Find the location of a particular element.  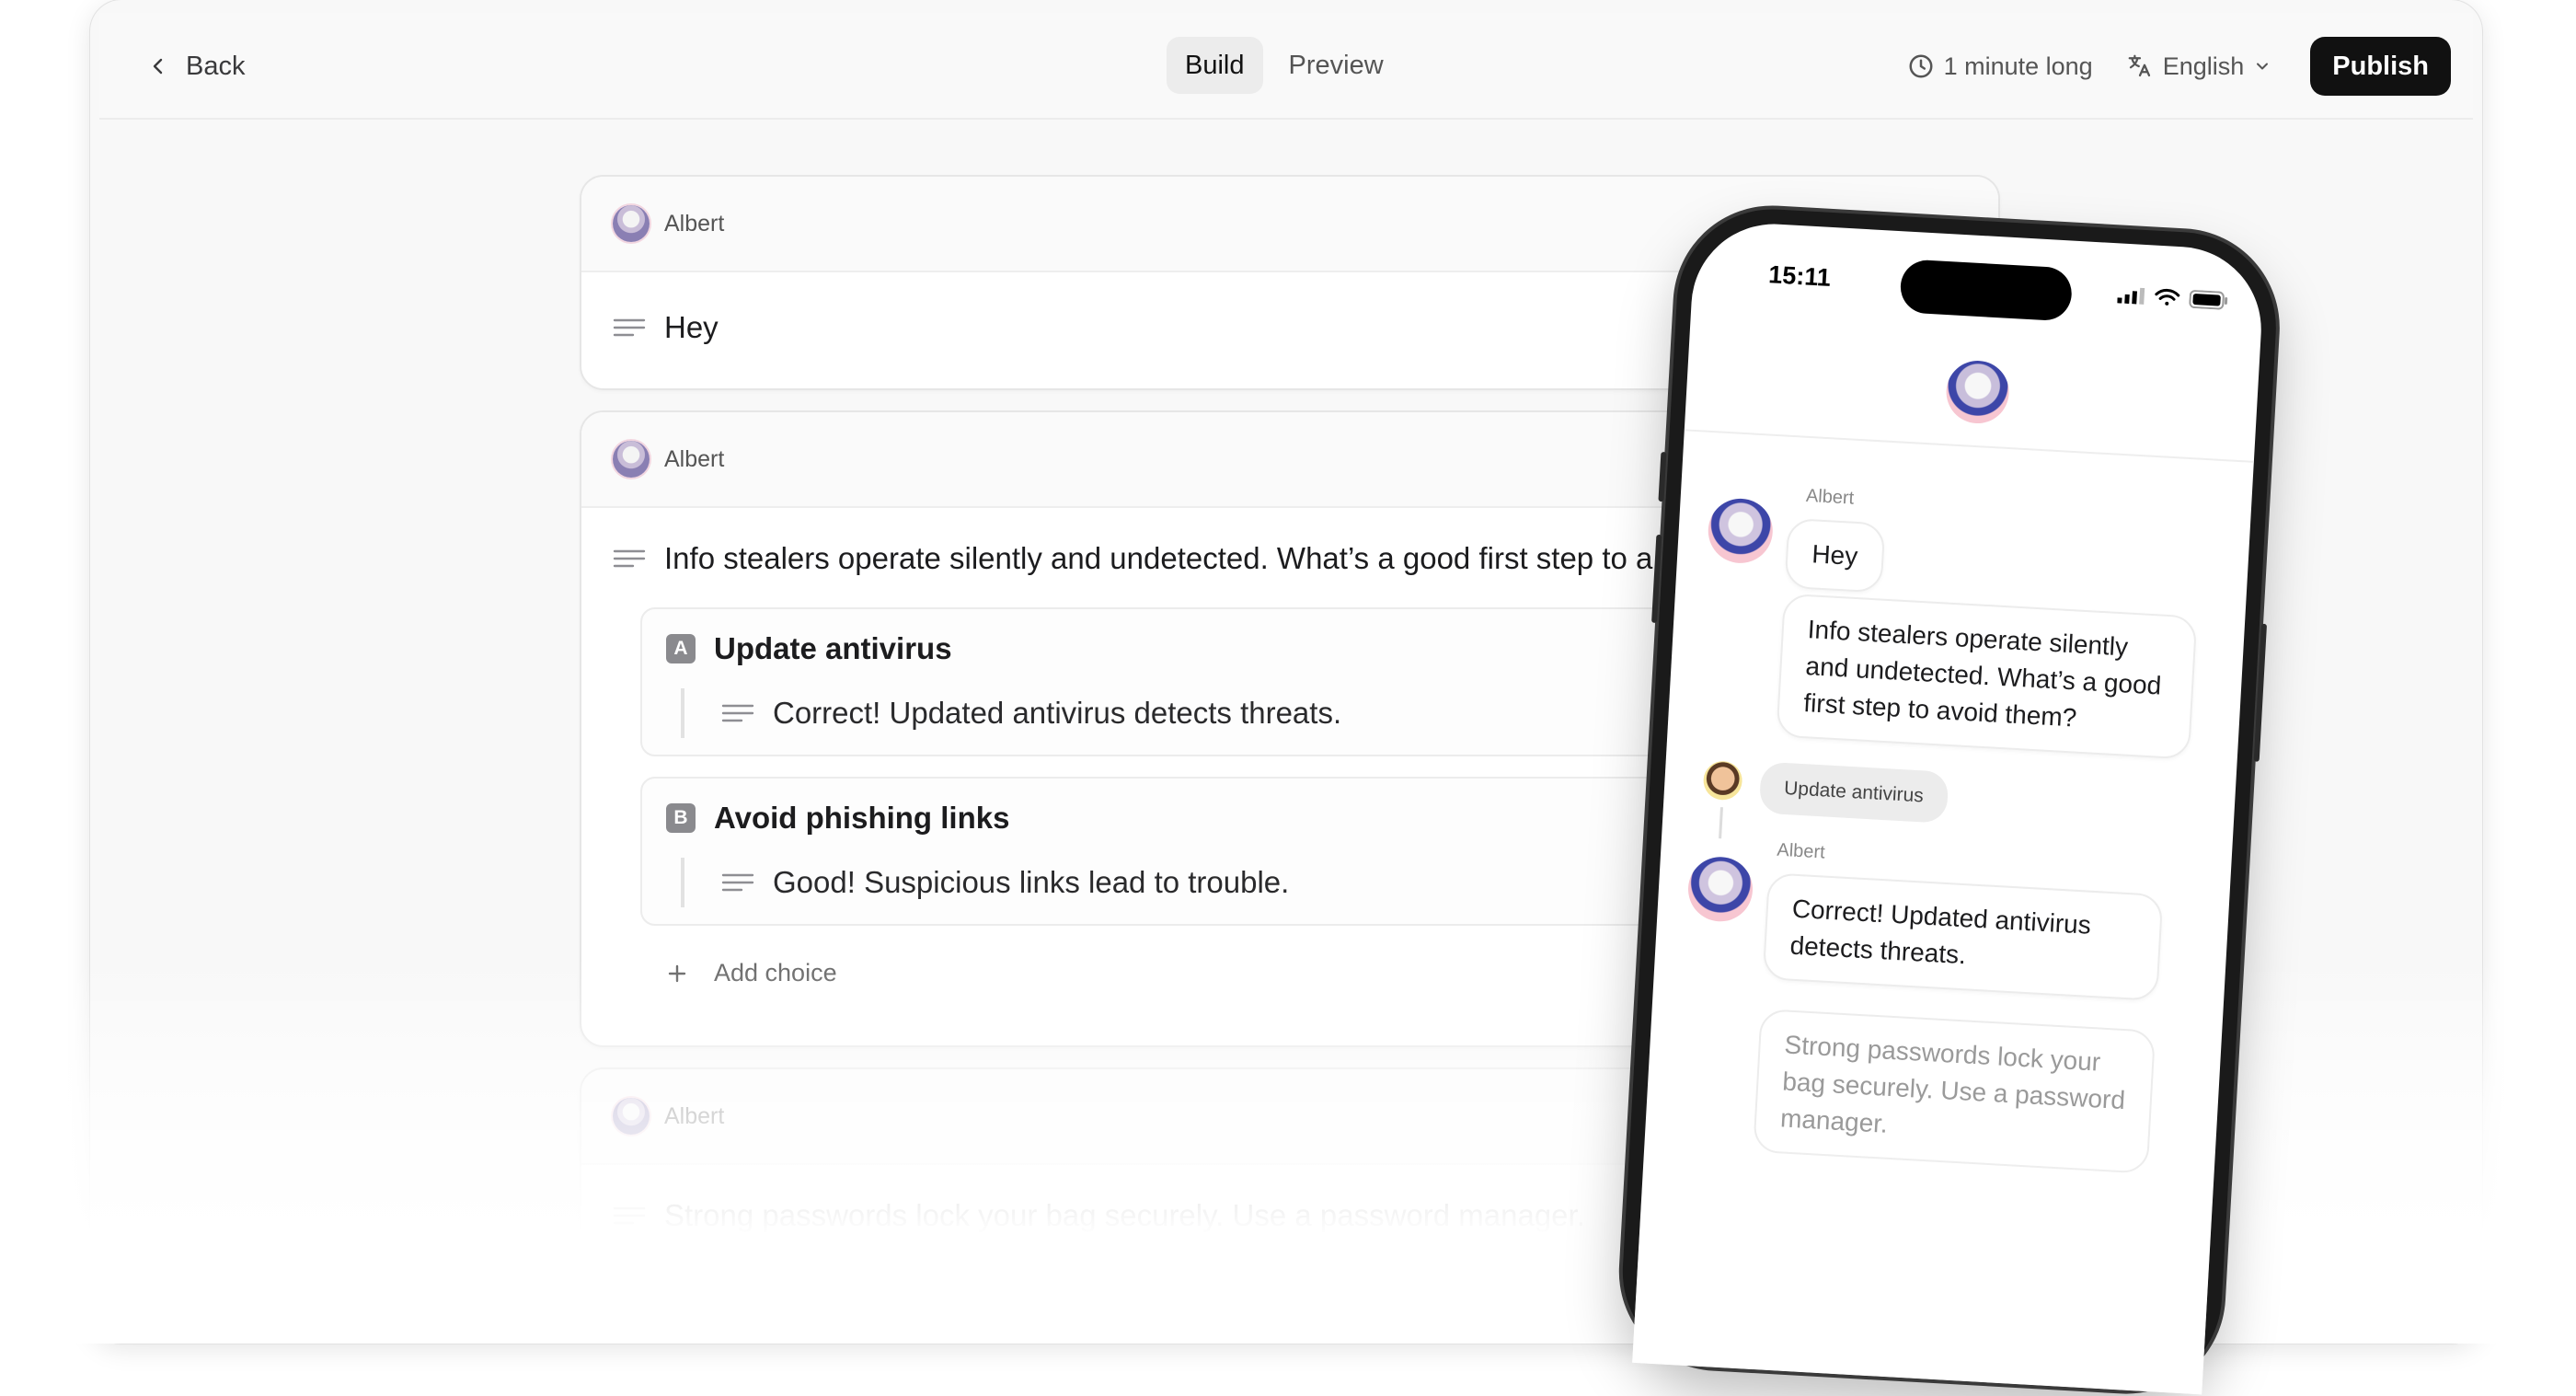

response-text: Good! Suspicious links lead to trouble. is located at coordinates (1031, 882).